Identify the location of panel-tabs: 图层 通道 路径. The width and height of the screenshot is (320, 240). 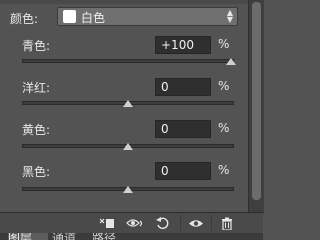
(131, 236).